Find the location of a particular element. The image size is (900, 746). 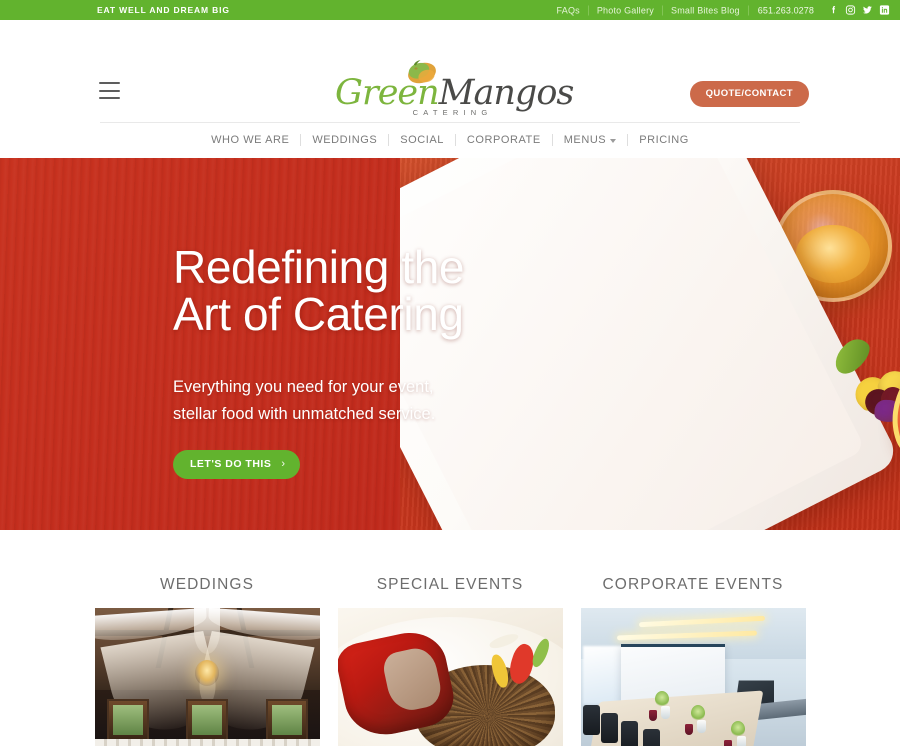

hero-heading: Redefining the Art of Catering is located at coordinates (338, 291).